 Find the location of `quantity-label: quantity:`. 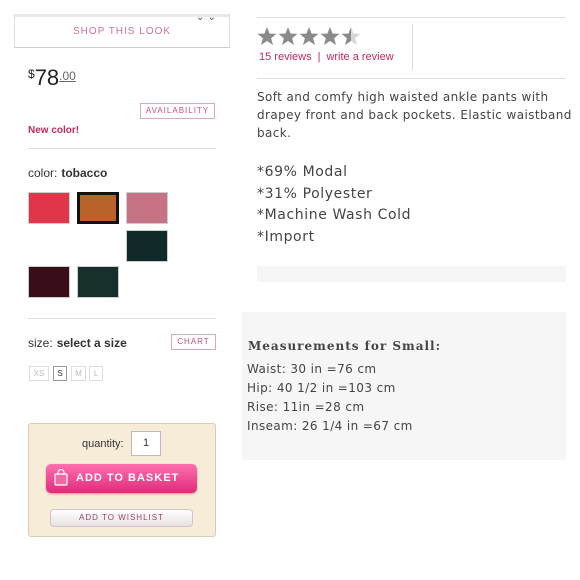

quantity-label: quantity: is located at coordinates (103, 444).